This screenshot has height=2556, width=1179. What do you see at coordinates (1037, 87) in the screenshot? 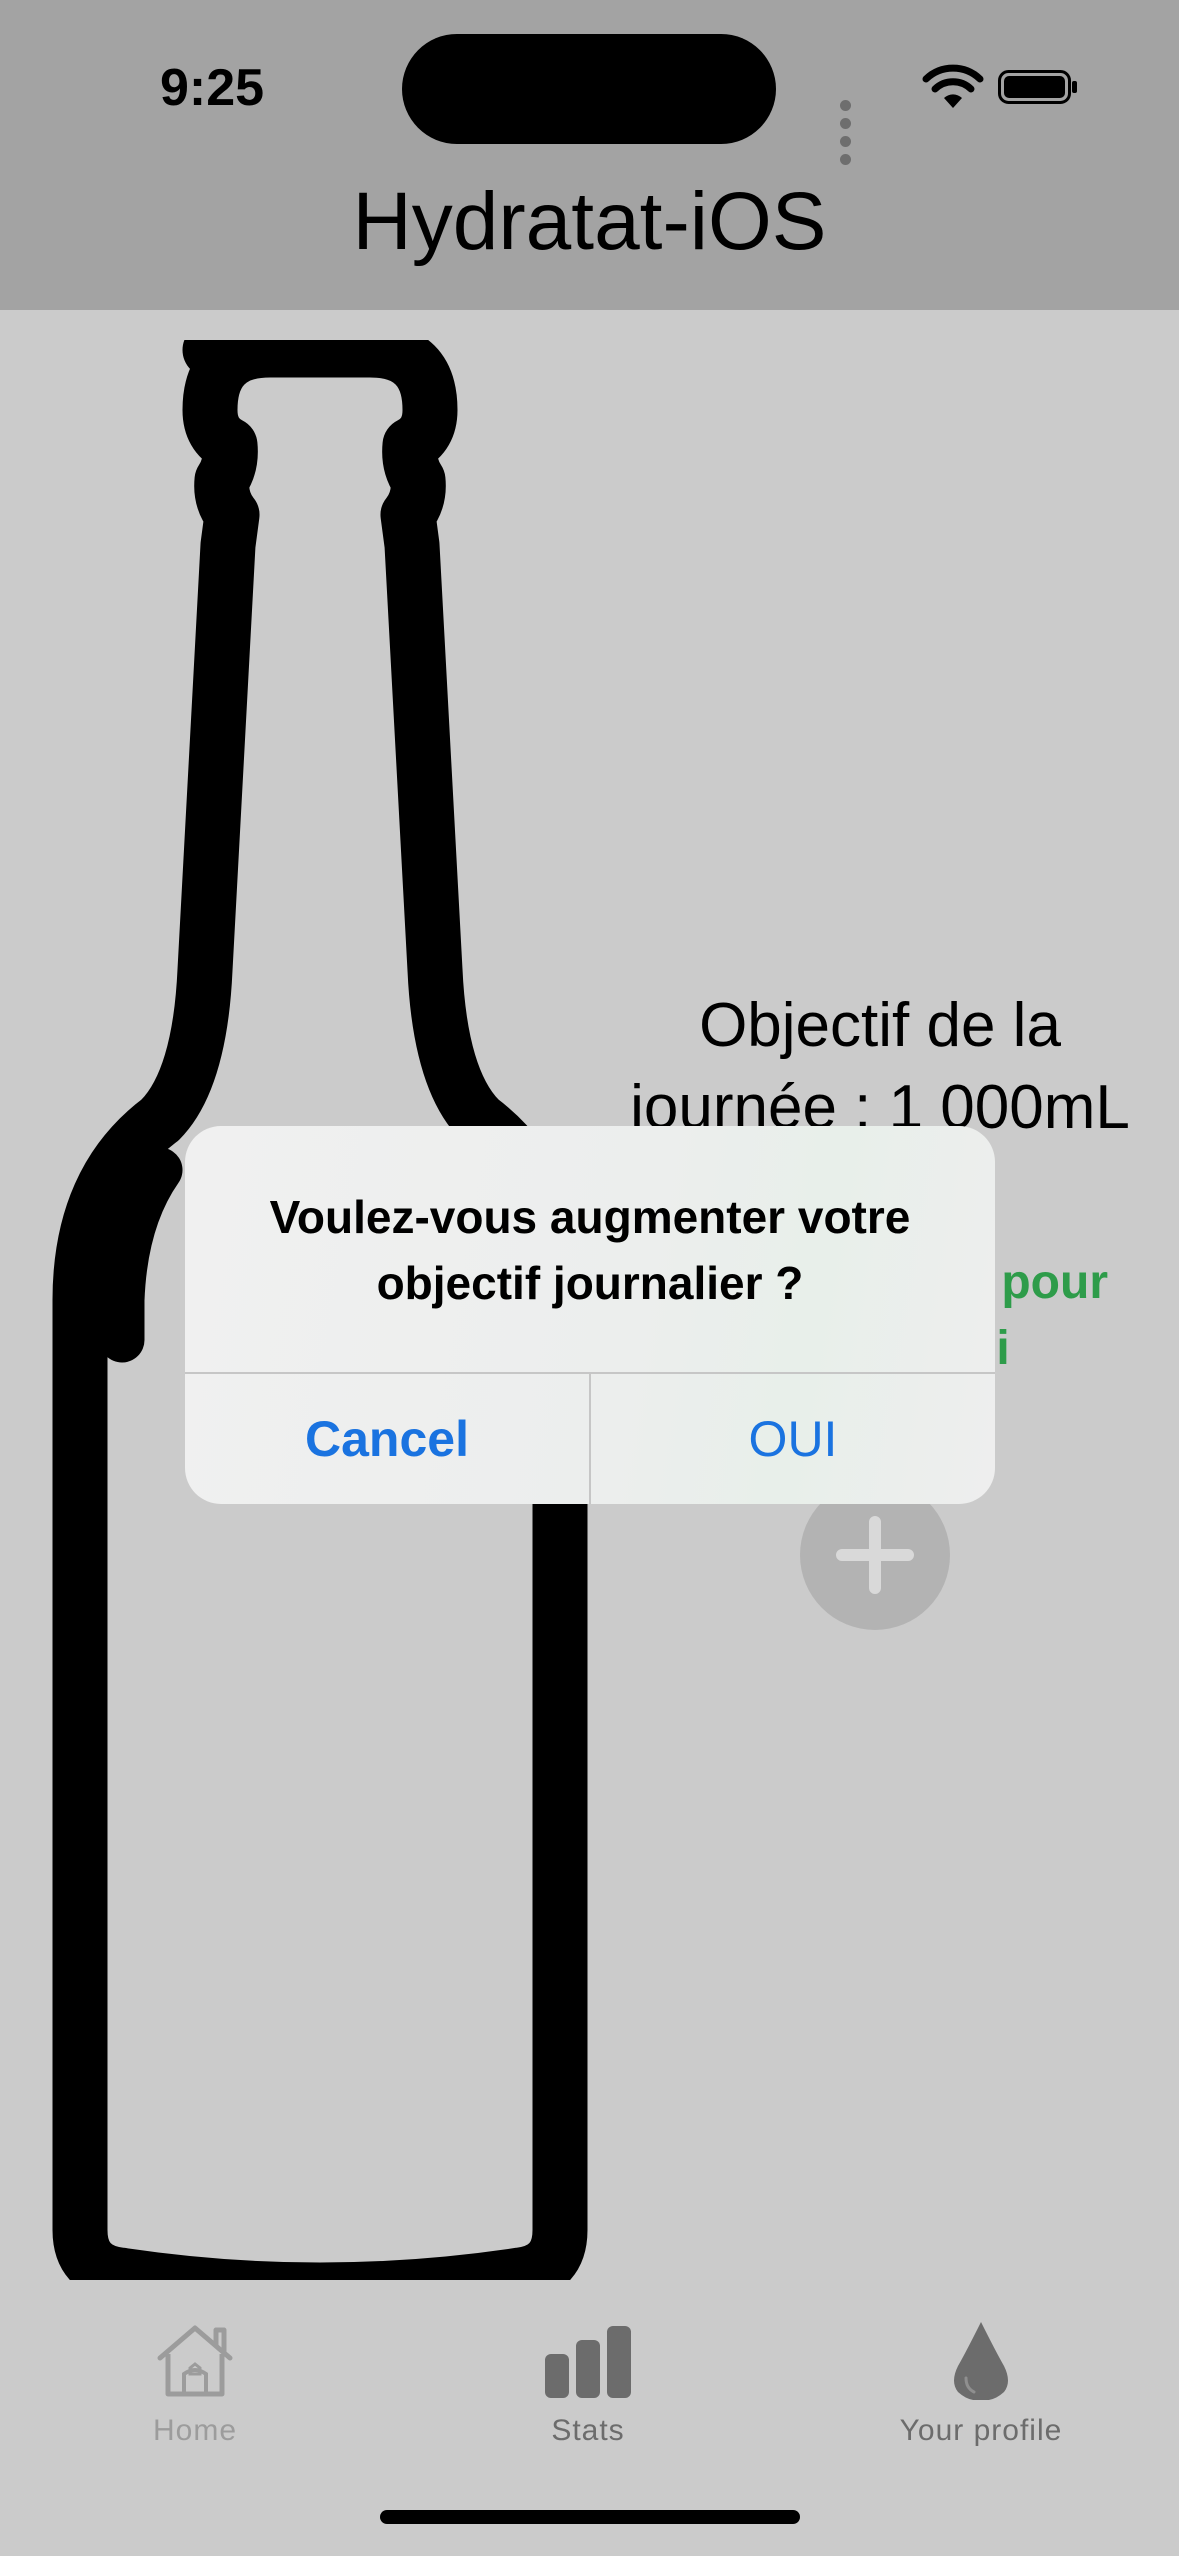
I see `battery-icon` at bounding box center [1037, 87].